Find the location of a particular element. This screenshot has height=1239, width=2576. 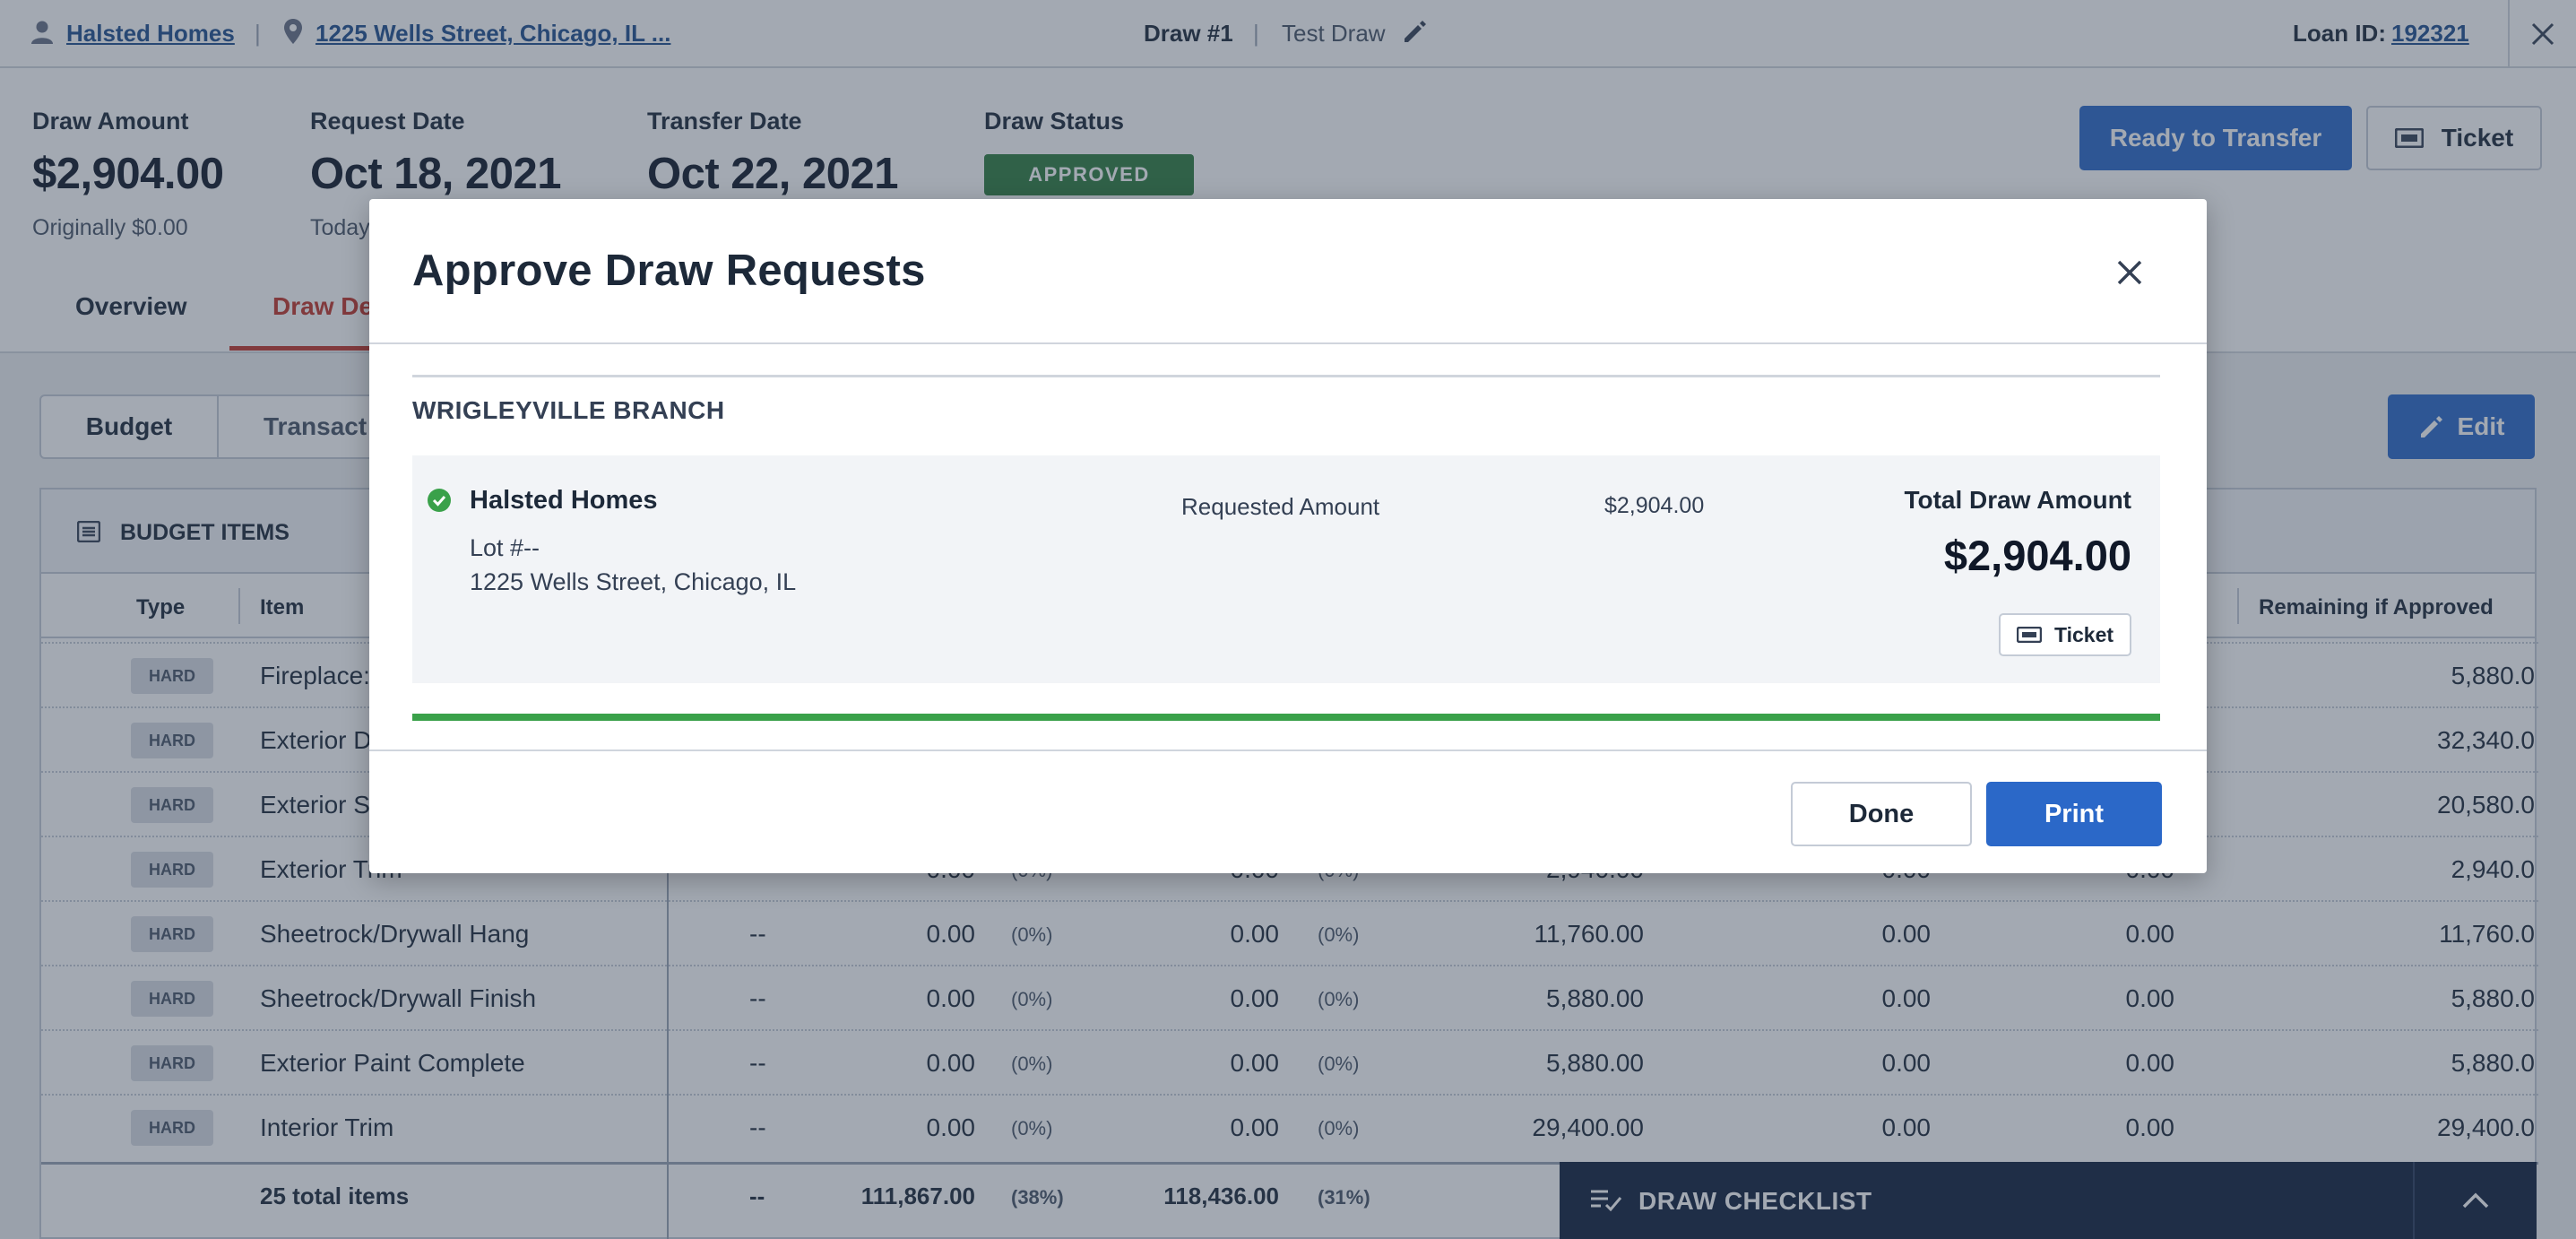

card-ticket-button: Ticket is located at coordinates (2065, 635).